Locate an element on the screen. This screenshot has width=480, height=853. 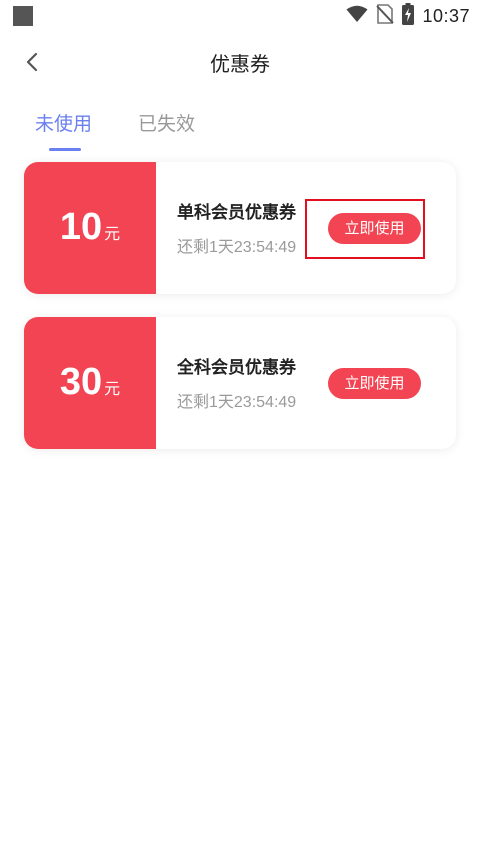
coupon-amount: 30 元 is located at coordinates (90, 382).